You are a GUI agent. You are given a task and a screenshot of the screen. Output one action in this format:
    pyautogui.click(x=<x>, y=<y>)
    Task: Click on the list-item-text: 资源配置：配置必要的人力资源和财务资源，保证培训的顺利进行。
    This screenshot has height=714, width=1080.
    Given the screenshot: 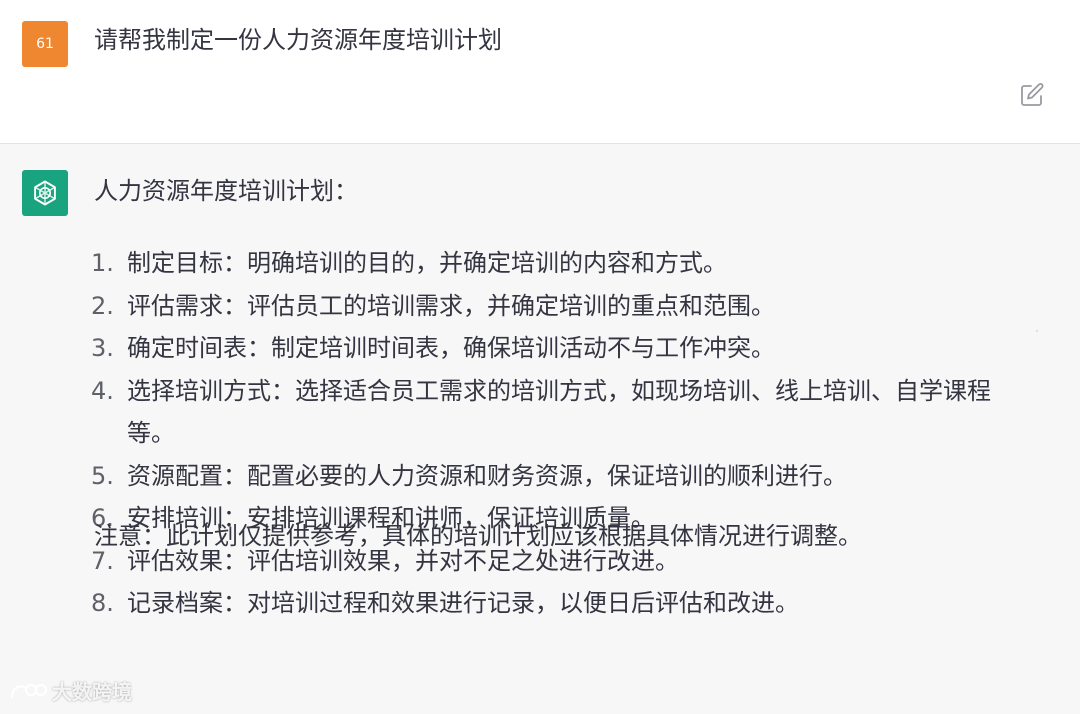 What is the action you would take?
    pyautogui.click(x=487, y=475)
    